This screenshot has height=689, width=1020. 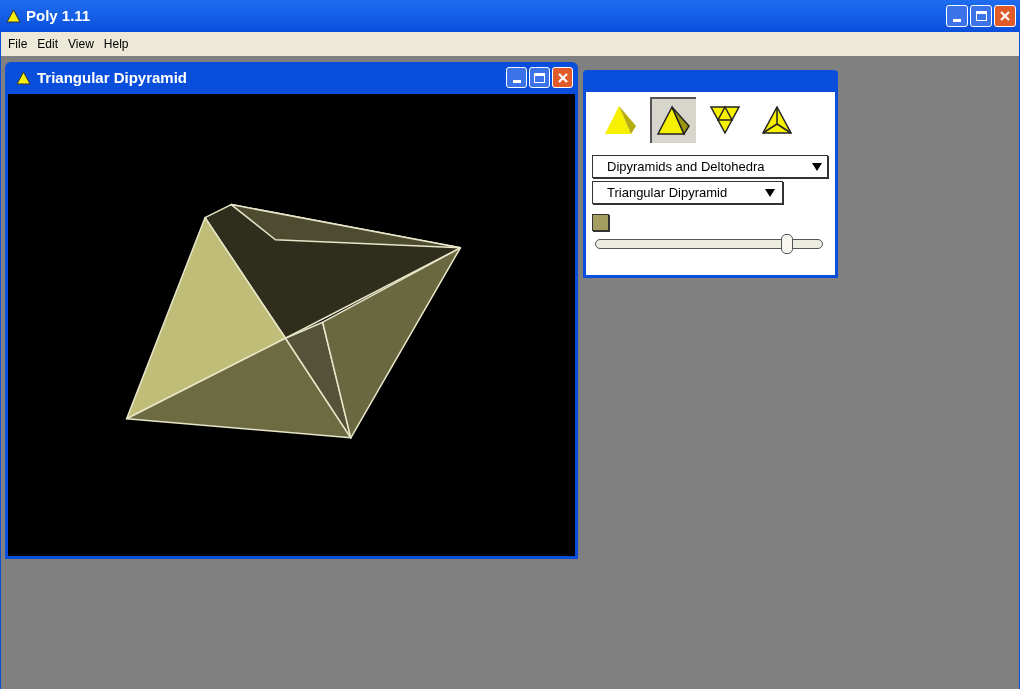 I want to click on family-dropdown: Dipyramids and Deltohedra, so click(x=710, y=166).